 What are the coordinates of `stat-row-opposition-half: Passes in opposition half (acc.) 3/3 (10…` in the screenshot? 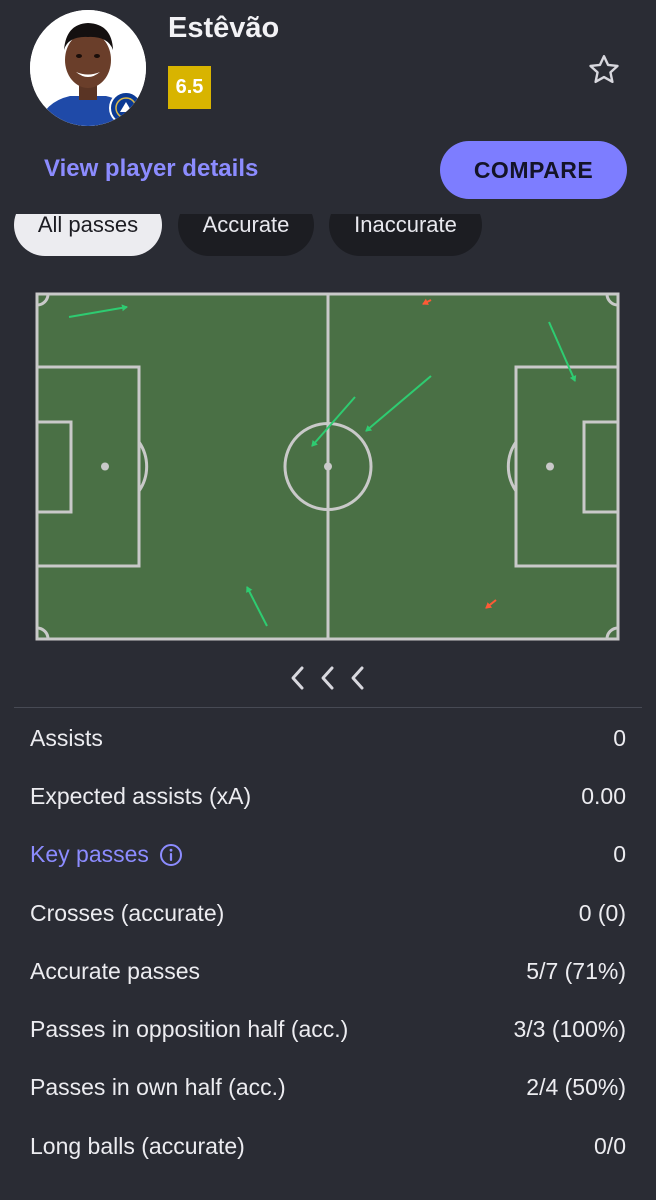 It's located at (328, 1029).